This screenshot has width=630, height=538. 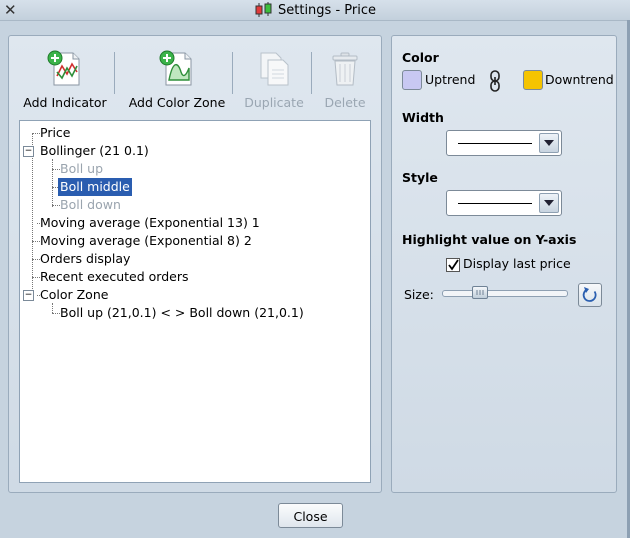 What do you see at coordinates (420, 177) in the screenshot?
I see `style-section-title: Style` at bounding box center [420, 177].